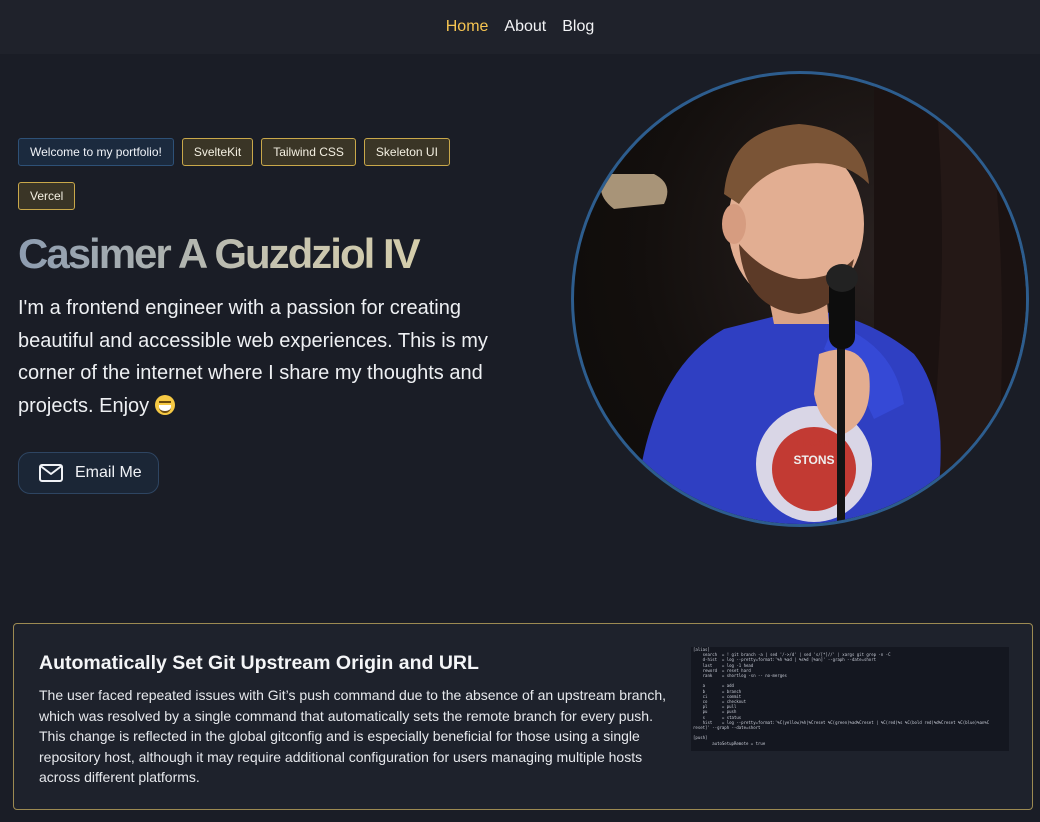  I want to click on tech-badge-skeleton: Skeleton UI, so click(406, 152).